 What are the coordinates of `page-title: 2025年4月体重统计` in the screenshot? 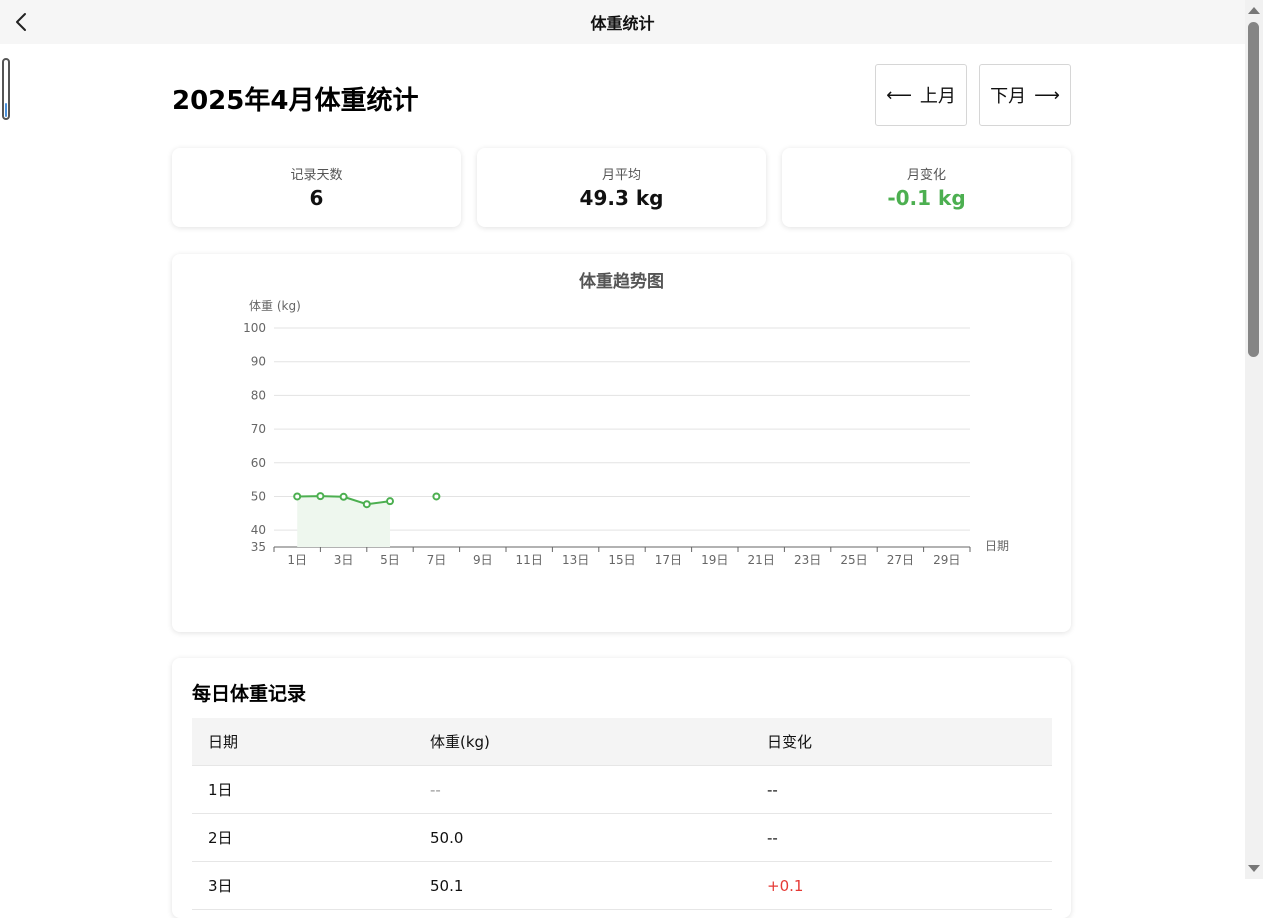 It's located at (295, 101).